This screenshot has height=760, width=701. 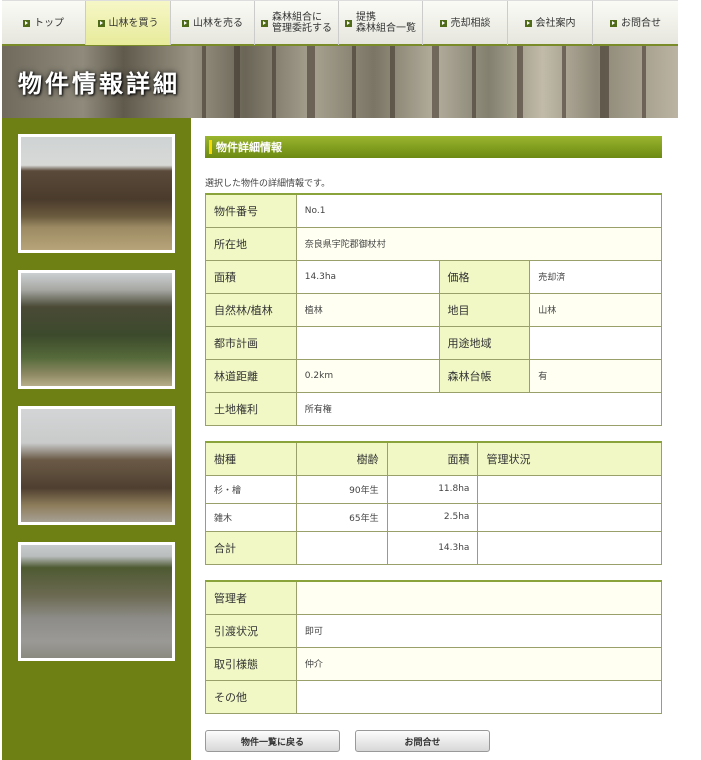 What do you see at coordinates (341, 489) in the screenshot?
I see `value-cell: 90年生` at bounding box center [341, 489].